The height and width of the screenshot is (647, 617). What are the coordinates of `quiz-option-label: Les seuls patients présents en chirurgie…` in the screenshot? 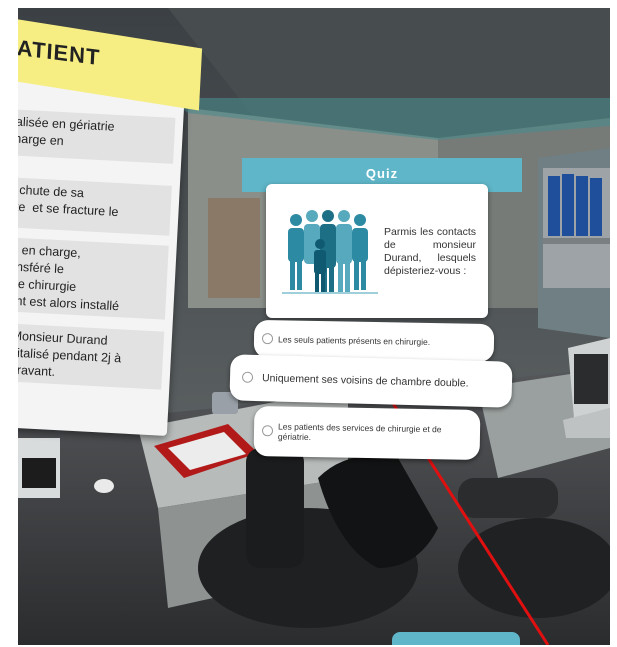 It's located at (354, 340).